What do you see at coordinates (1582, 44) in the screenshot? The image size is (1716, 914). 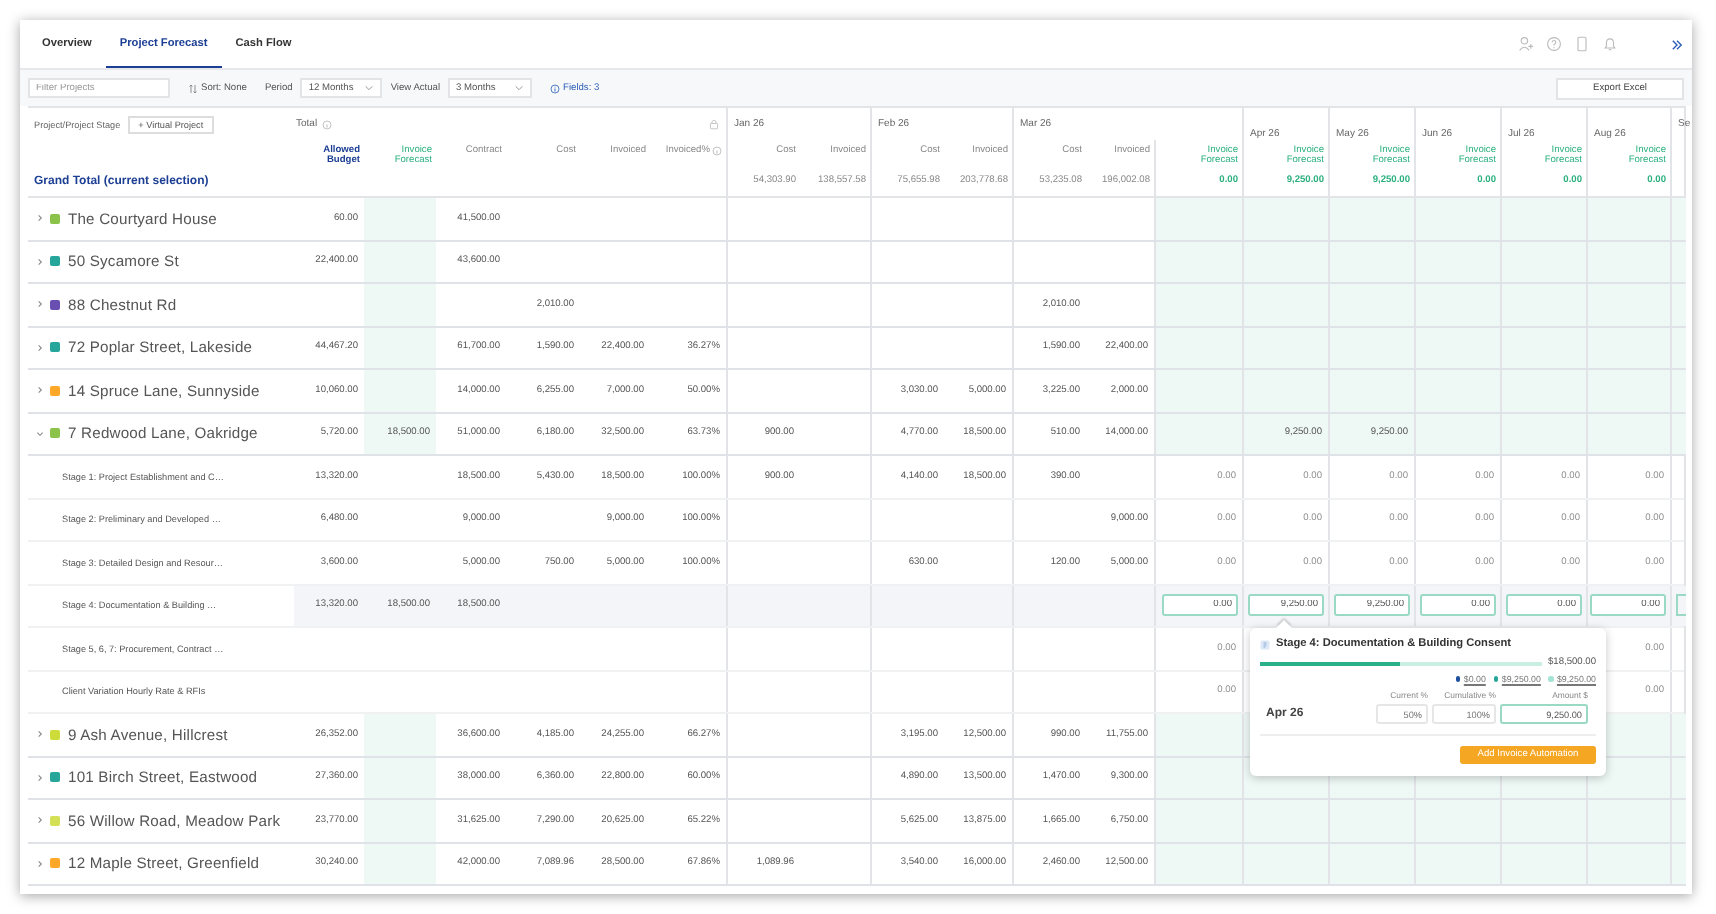 I see `phone-icon` at bounding box center [1582, 44].